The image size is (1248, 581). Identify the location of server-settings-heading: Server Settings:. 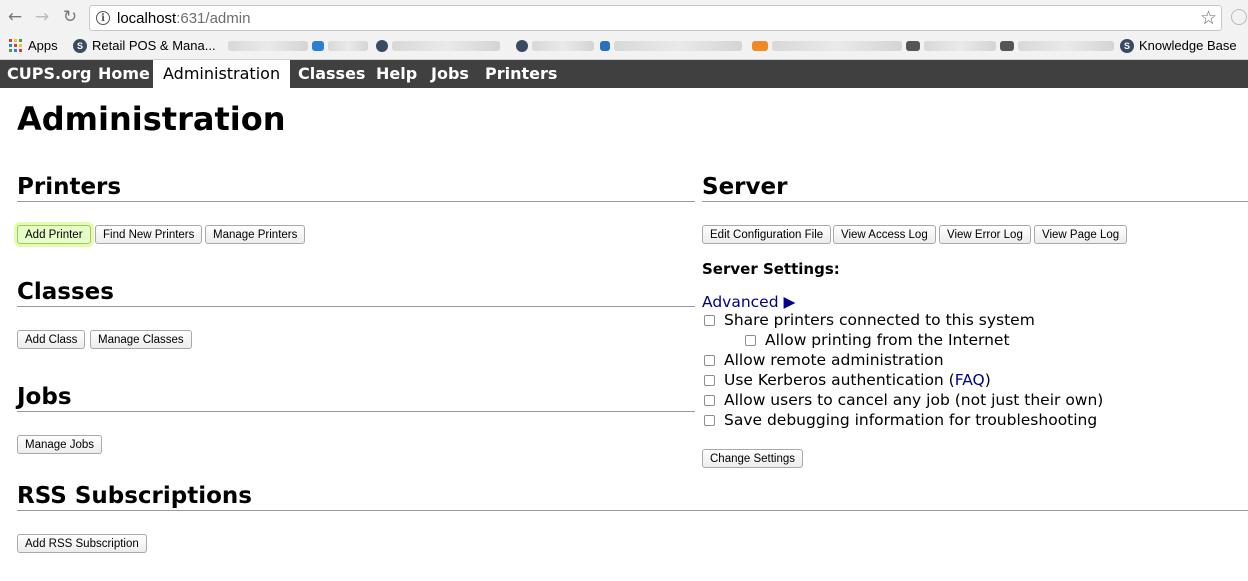
(771, 269).